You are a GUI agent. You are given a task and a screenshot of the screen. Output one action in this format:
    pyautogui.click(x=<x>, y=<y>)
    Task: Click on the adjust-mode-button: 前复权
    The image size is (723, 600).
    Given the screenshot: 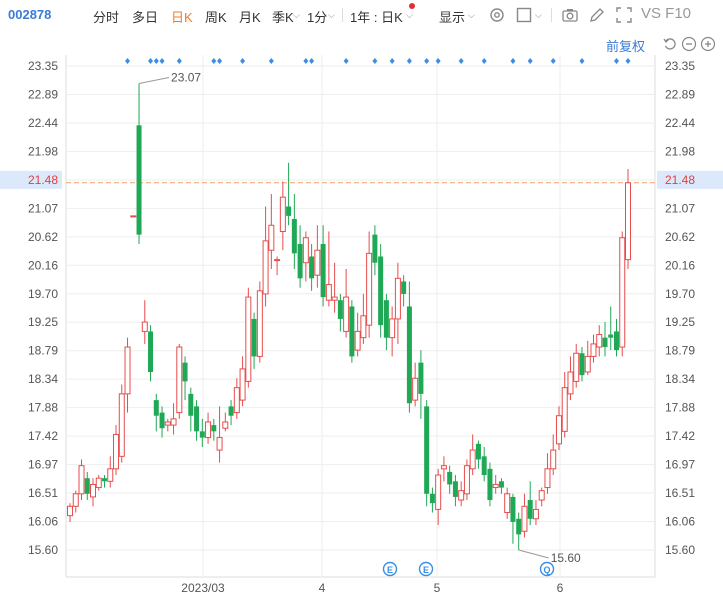 What is the action you would take?
    pyautogui.click(x=625, y=45)
    